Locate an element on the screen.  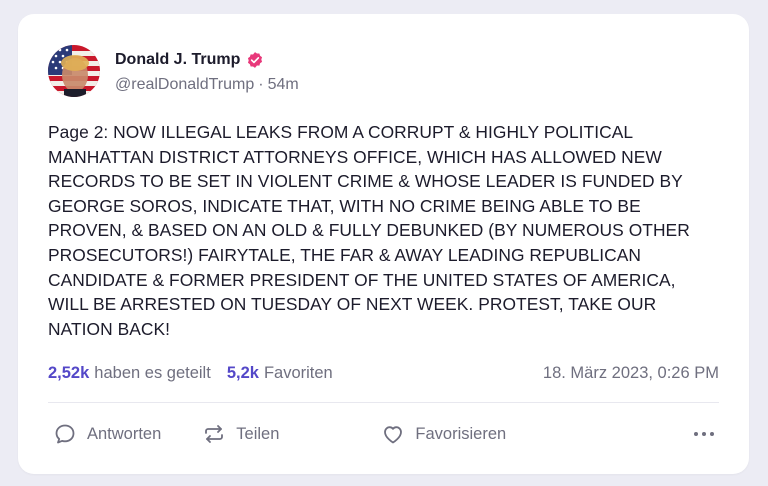
repost-arrows-icon is located at coordinates (214, 434).